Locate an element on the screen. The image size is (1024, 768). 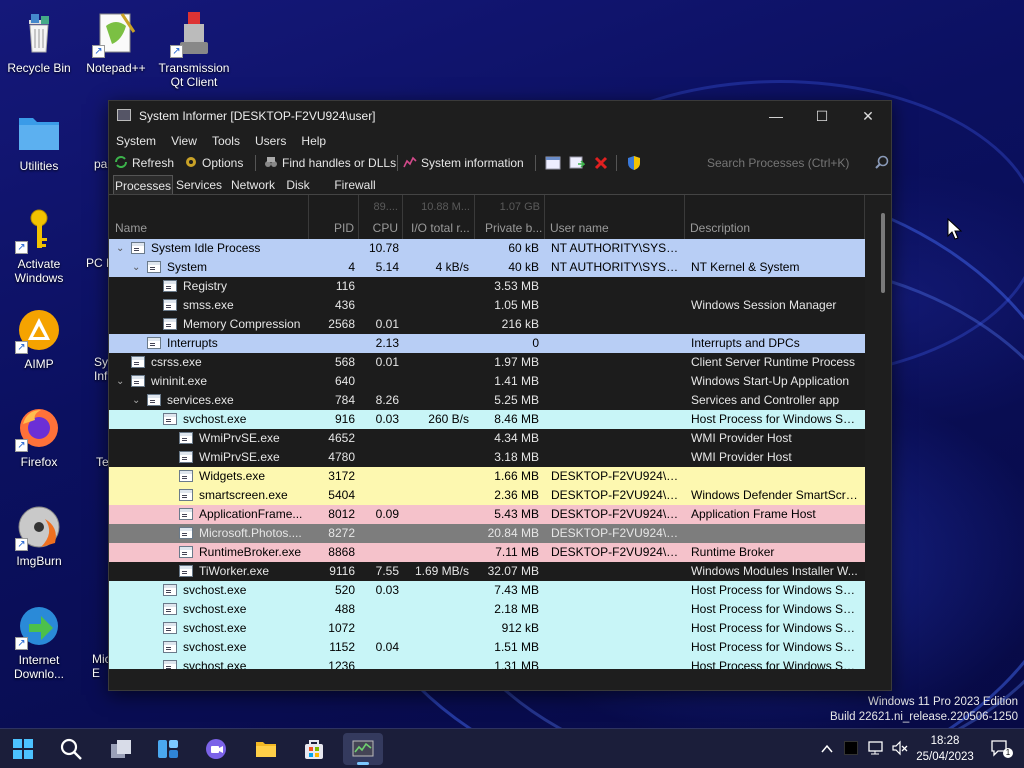
process-row: Memory Compression 2568 0.01 216 kB is located at coordinates (487, 324).